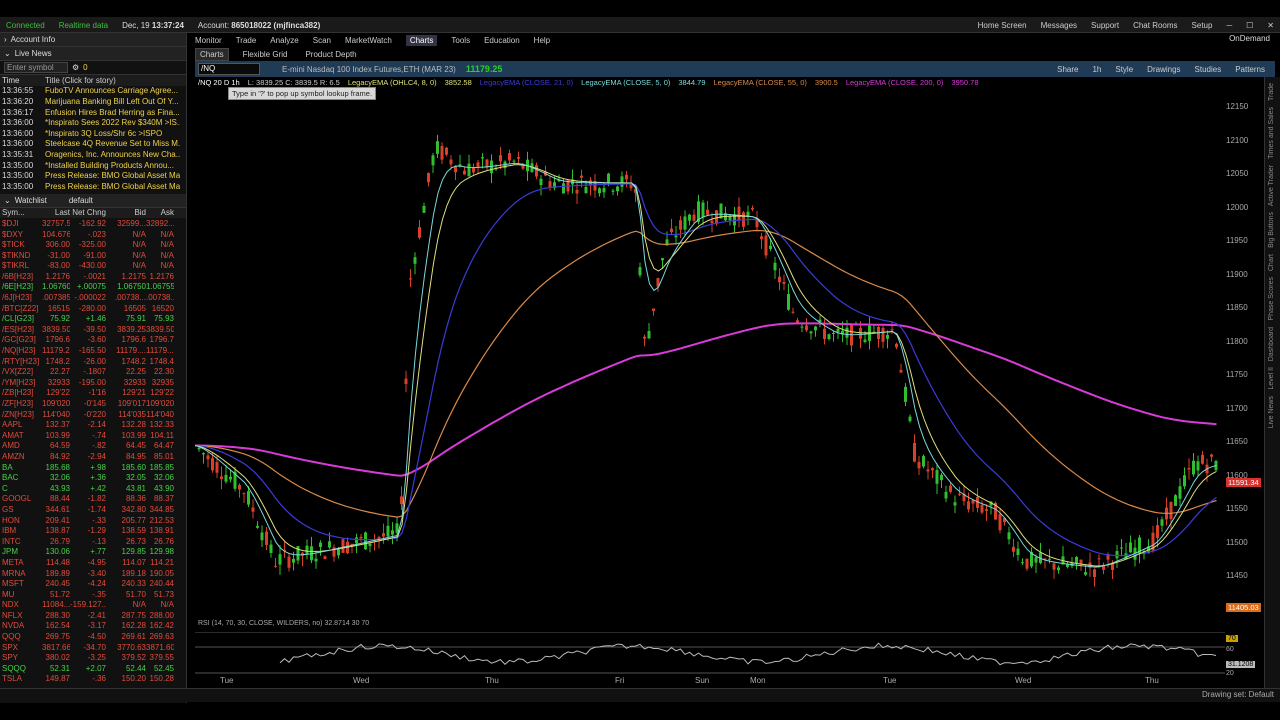 The height and width of the screenshot is (720, 1280). Describe the element at coordinates (93, 318) in the screenshot. I see `watchlist-row: /CL[G23] 75.92 +1.46 75.91 75.93` at that location.